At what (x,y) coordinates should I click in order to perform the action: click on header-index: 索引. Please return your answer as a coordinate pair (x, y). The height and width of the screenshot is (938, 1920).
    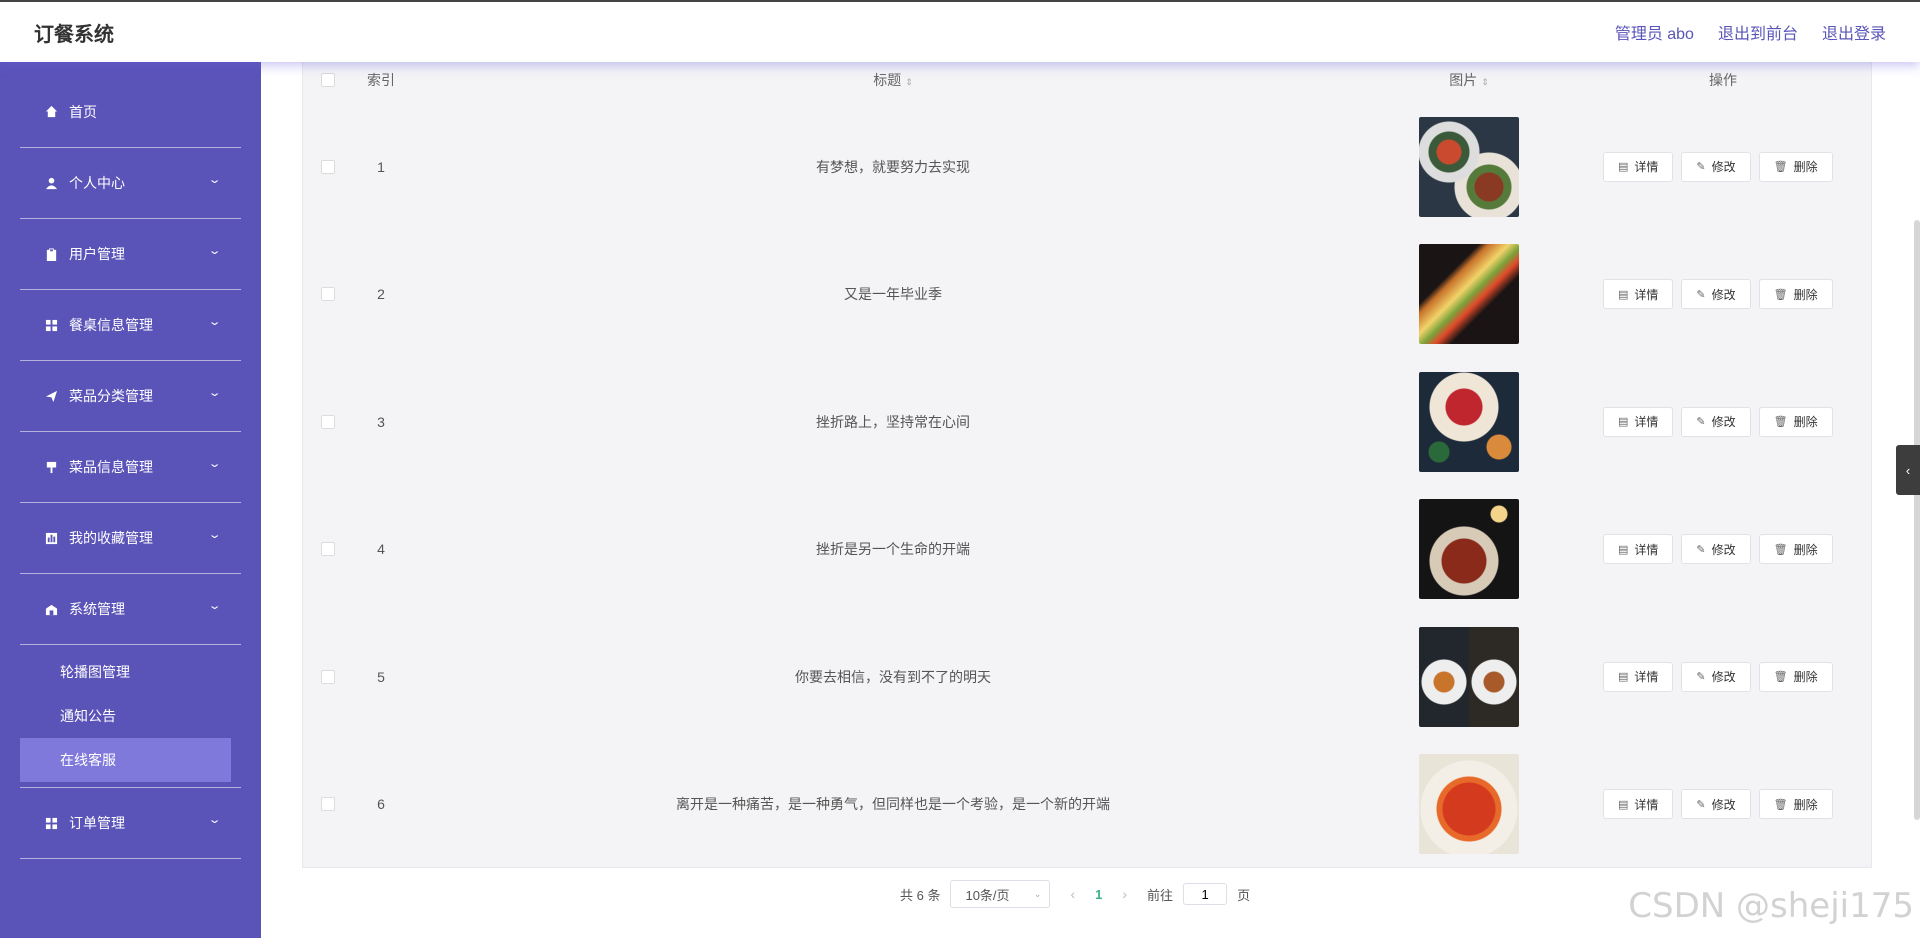
    Looking at the image, I should click on (381, 80).